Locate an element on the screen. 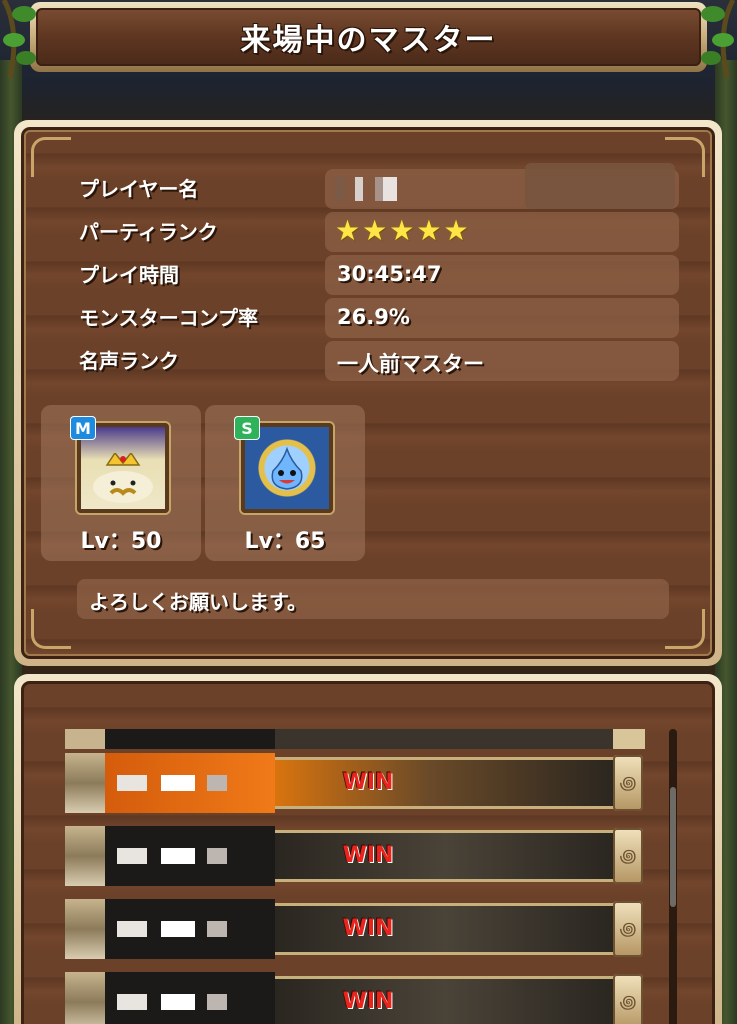 This screenshot has width=737, height=1024. player-name-row: プレイヤー名 is located at coordinates (378, 186).